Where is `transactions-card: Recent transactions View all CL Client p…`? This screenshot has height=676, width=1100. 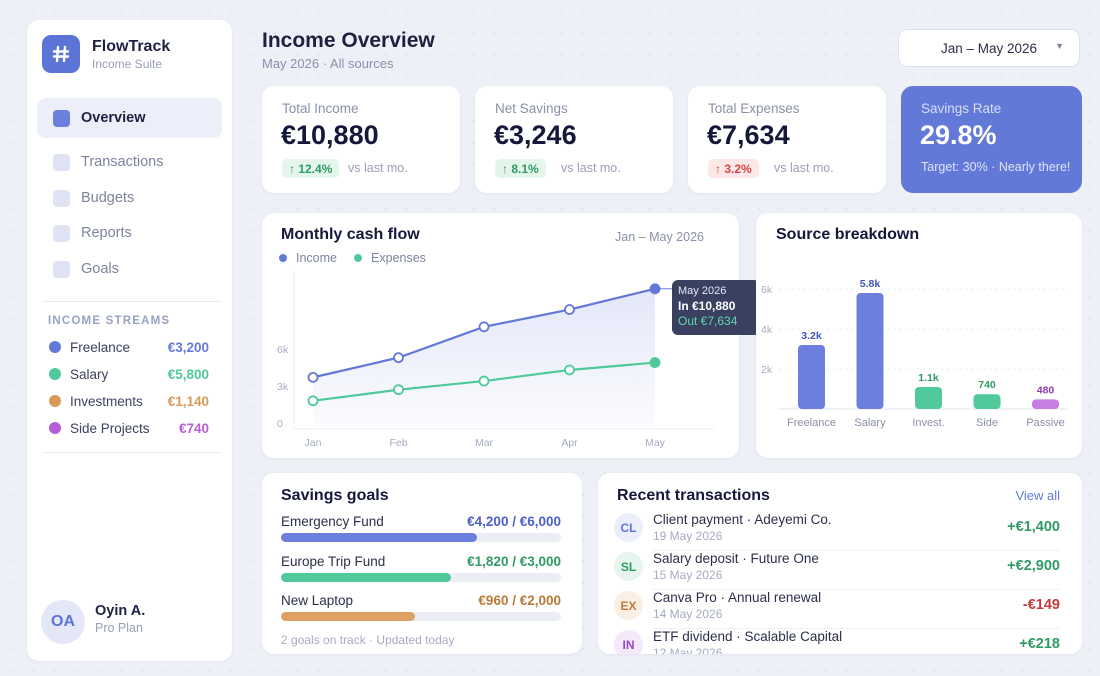 transactions-card: Recent transactions View all CL Client p… is located at coordinates (840, 563).